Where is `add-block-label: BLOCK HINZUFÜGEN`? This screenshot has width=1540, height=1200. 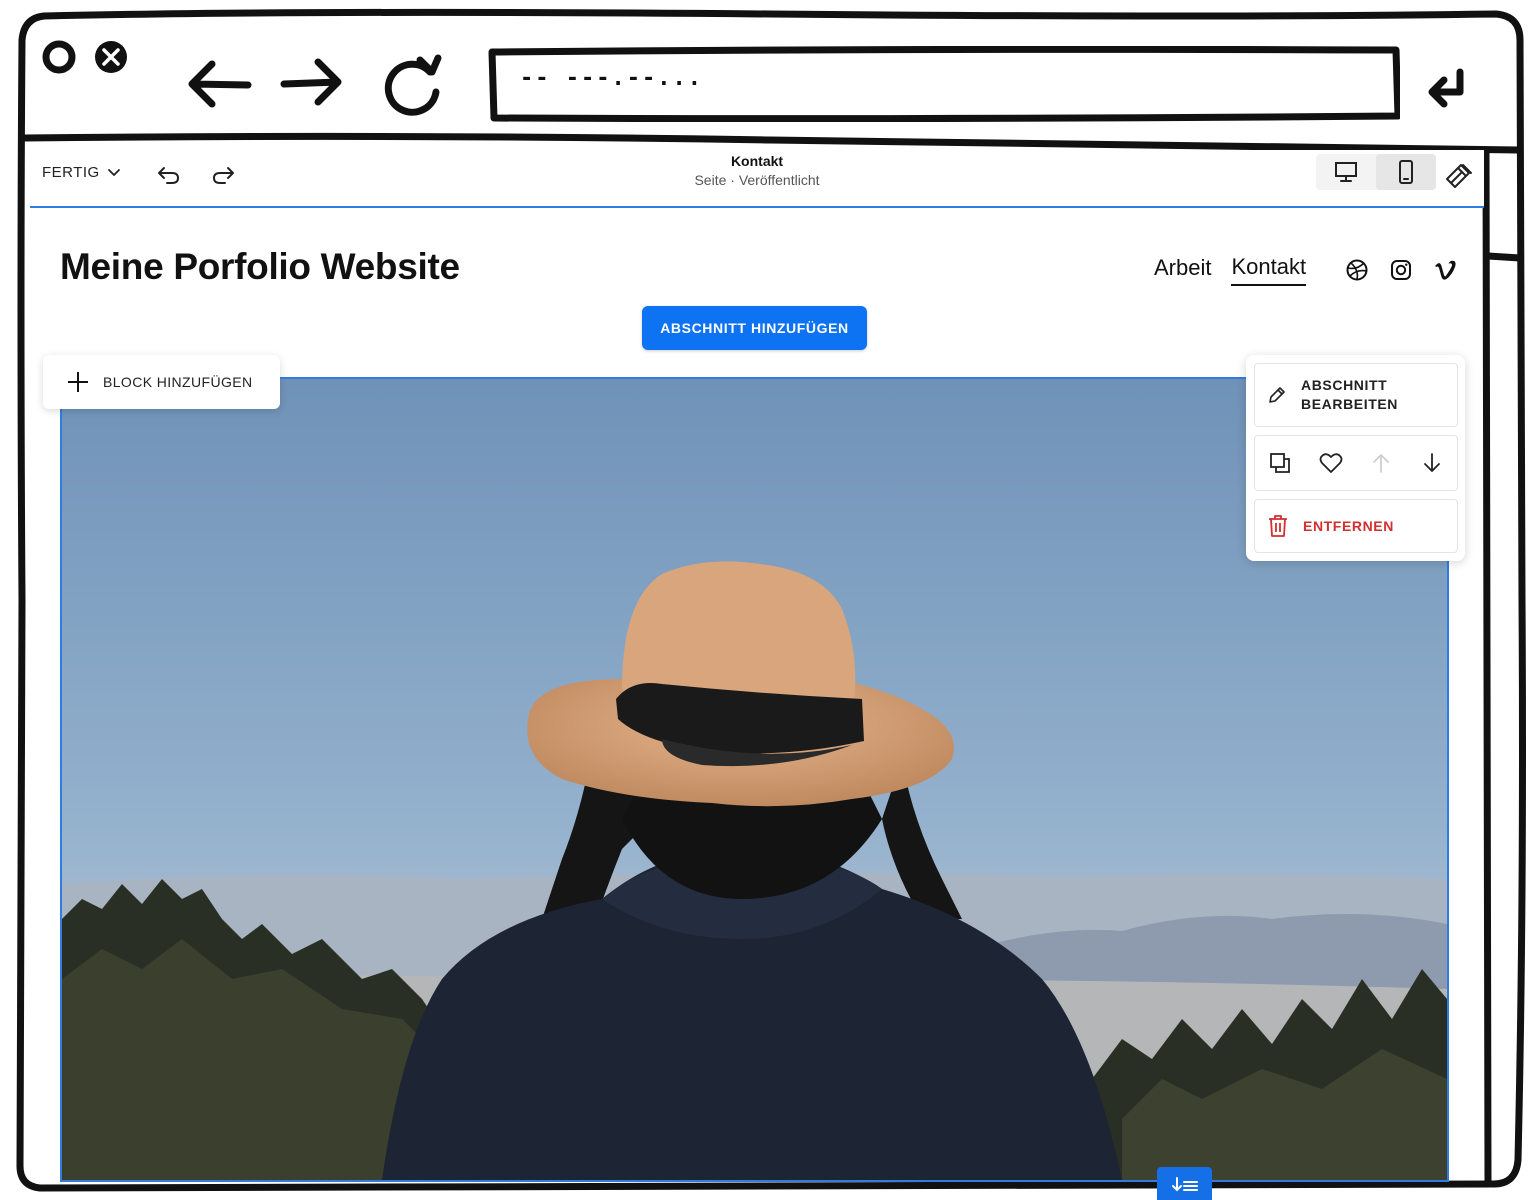
add-block-label: BLOCK HINZUFÜGEN is located at coordinates (178, 382).